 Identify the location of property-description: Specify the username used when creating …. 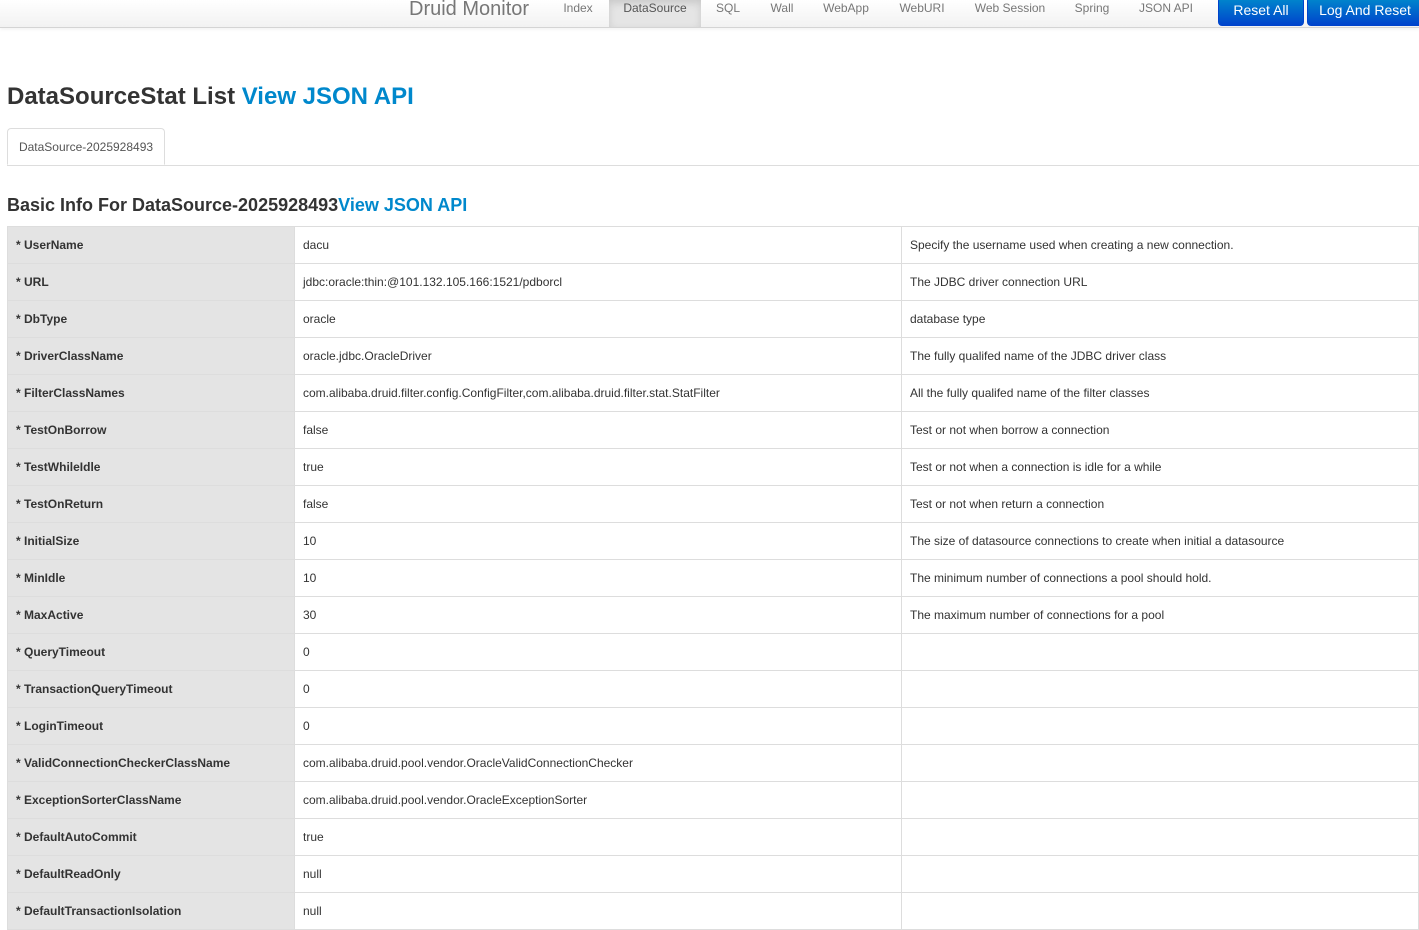
(1160, 245).